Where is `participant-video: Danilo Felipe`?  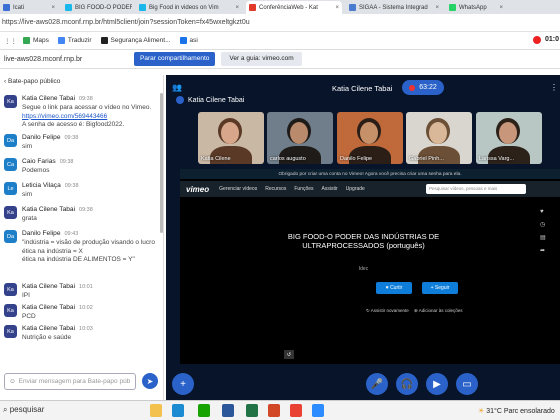
participant-video: Danilo Felipe is located at coordinates (370, 138).